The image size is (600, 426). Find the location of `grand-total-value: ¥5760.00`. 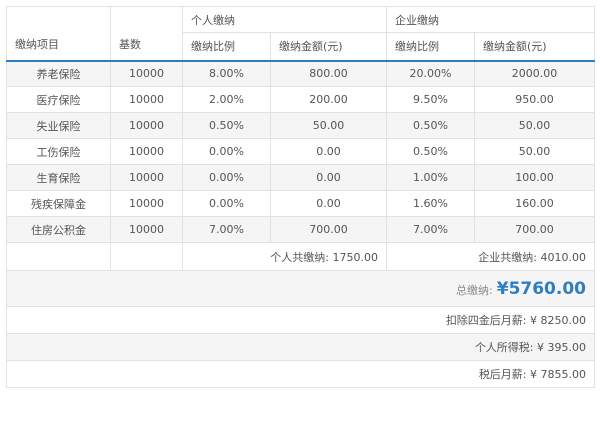

grand-total-value: ¥5760.00 is located at coordinates (541, 288).